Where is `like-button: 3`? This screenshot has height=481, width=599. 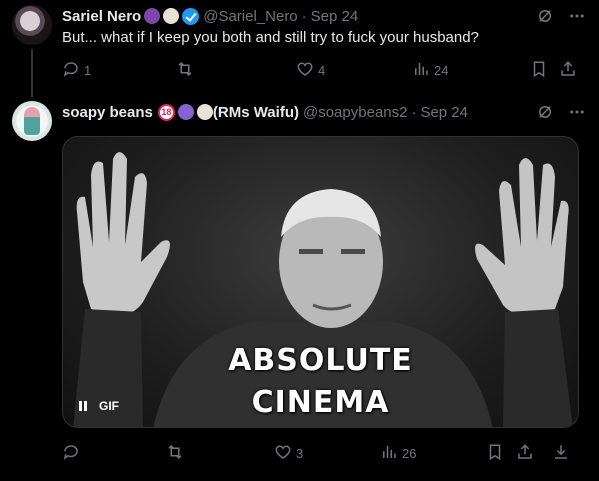
like-button: 3 is located at coordinates (288, 453).